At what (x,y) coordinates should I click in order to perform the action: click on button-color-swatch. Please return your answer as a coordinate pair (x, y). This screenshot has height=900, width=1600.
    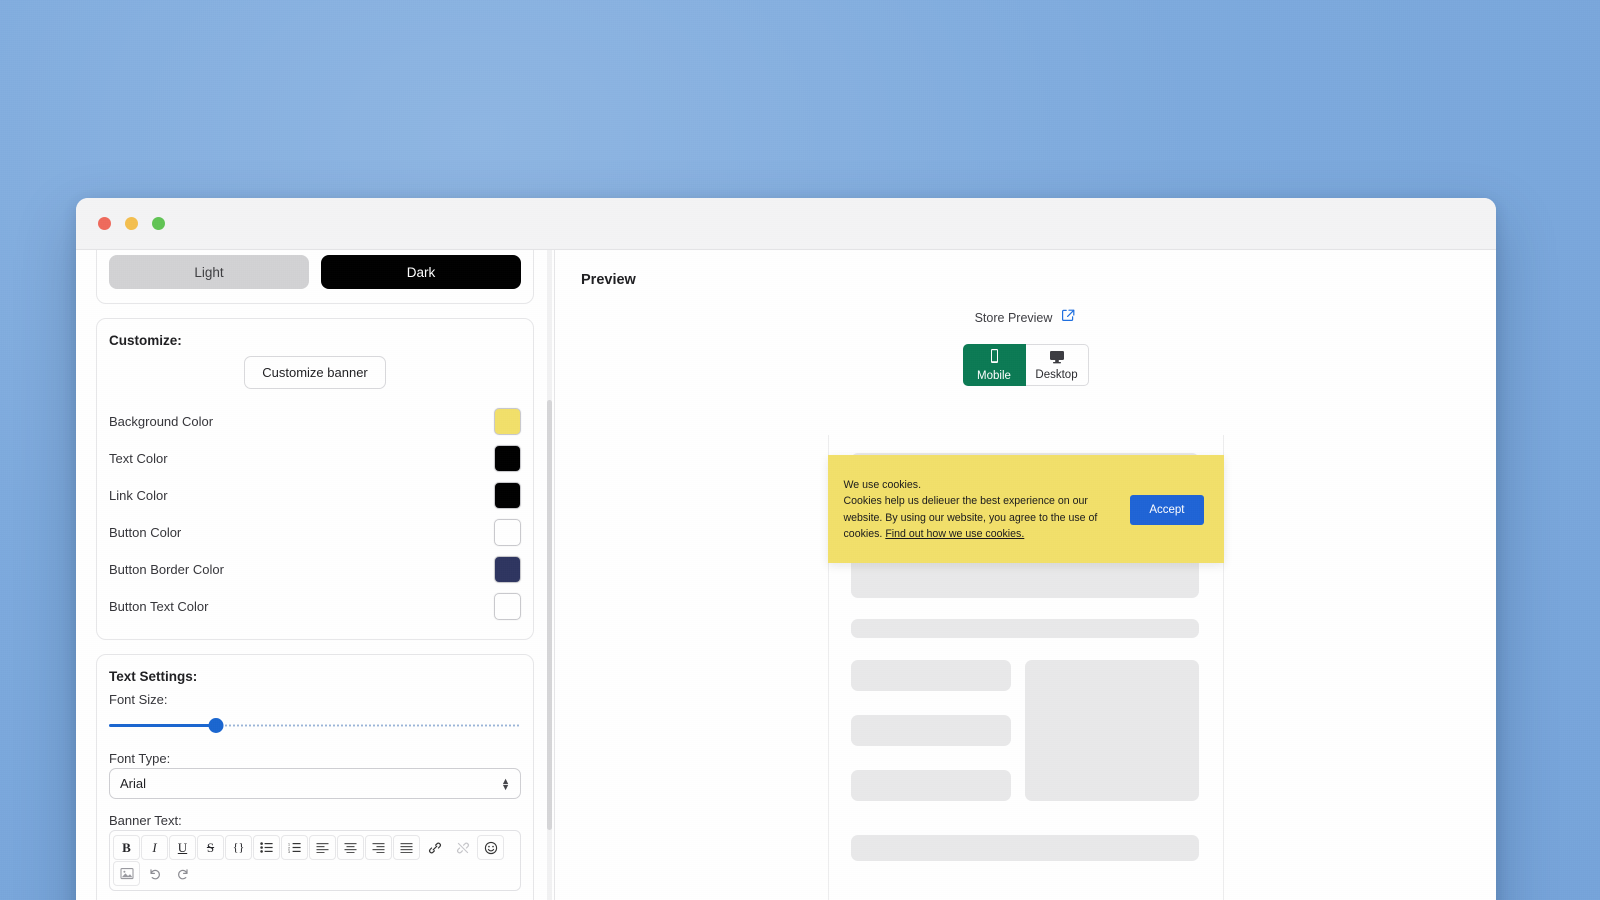
    Looking at the image, I should click on (507, 532).